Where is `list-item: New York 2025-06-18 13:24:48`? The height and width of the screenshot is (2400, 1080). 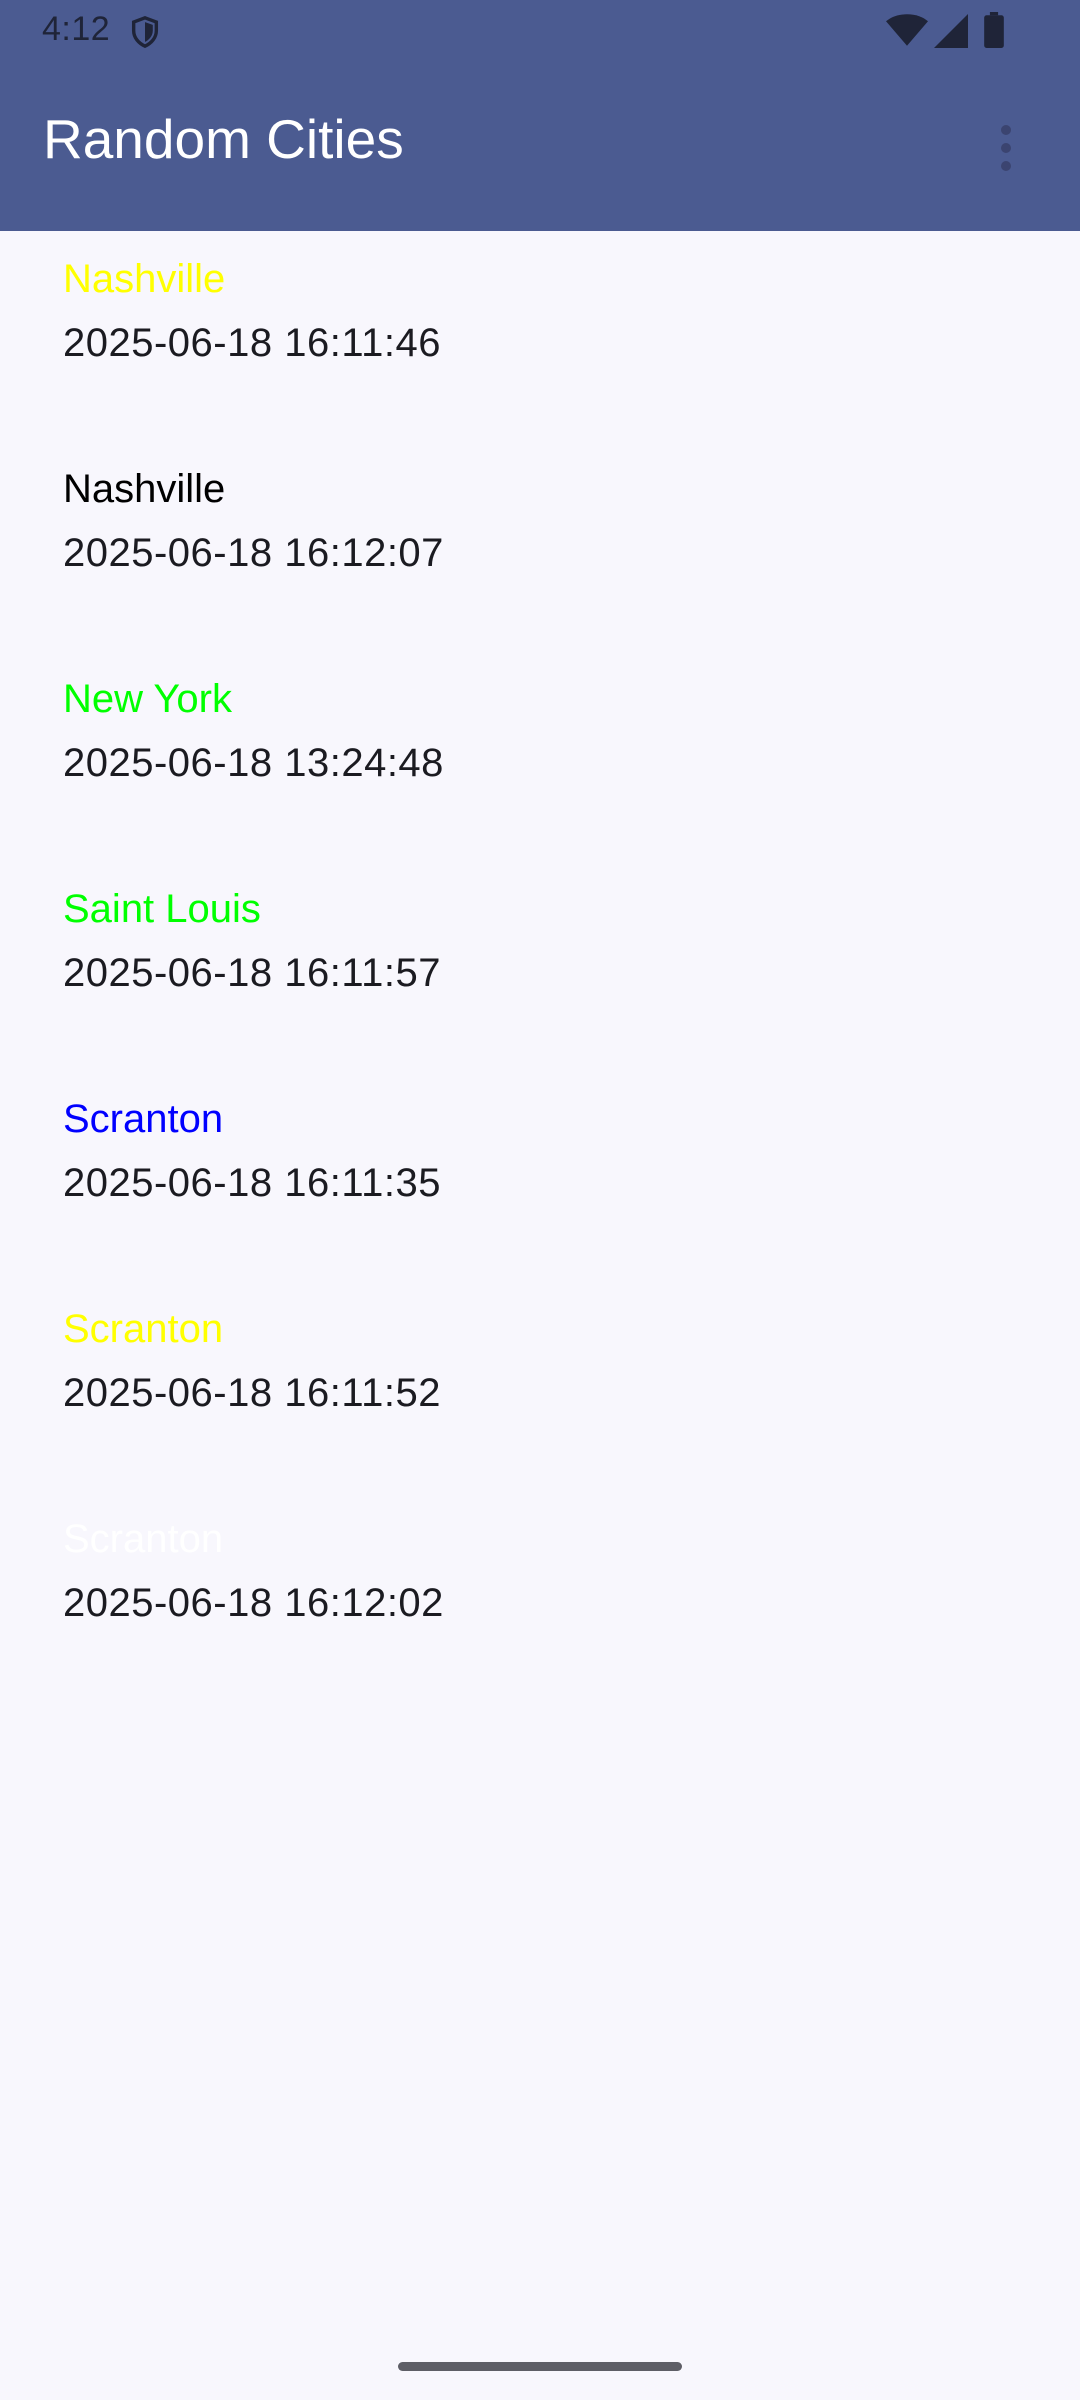
list-item: New York 2025-06-18 13:24:48 is located at coordinates (540, 756).